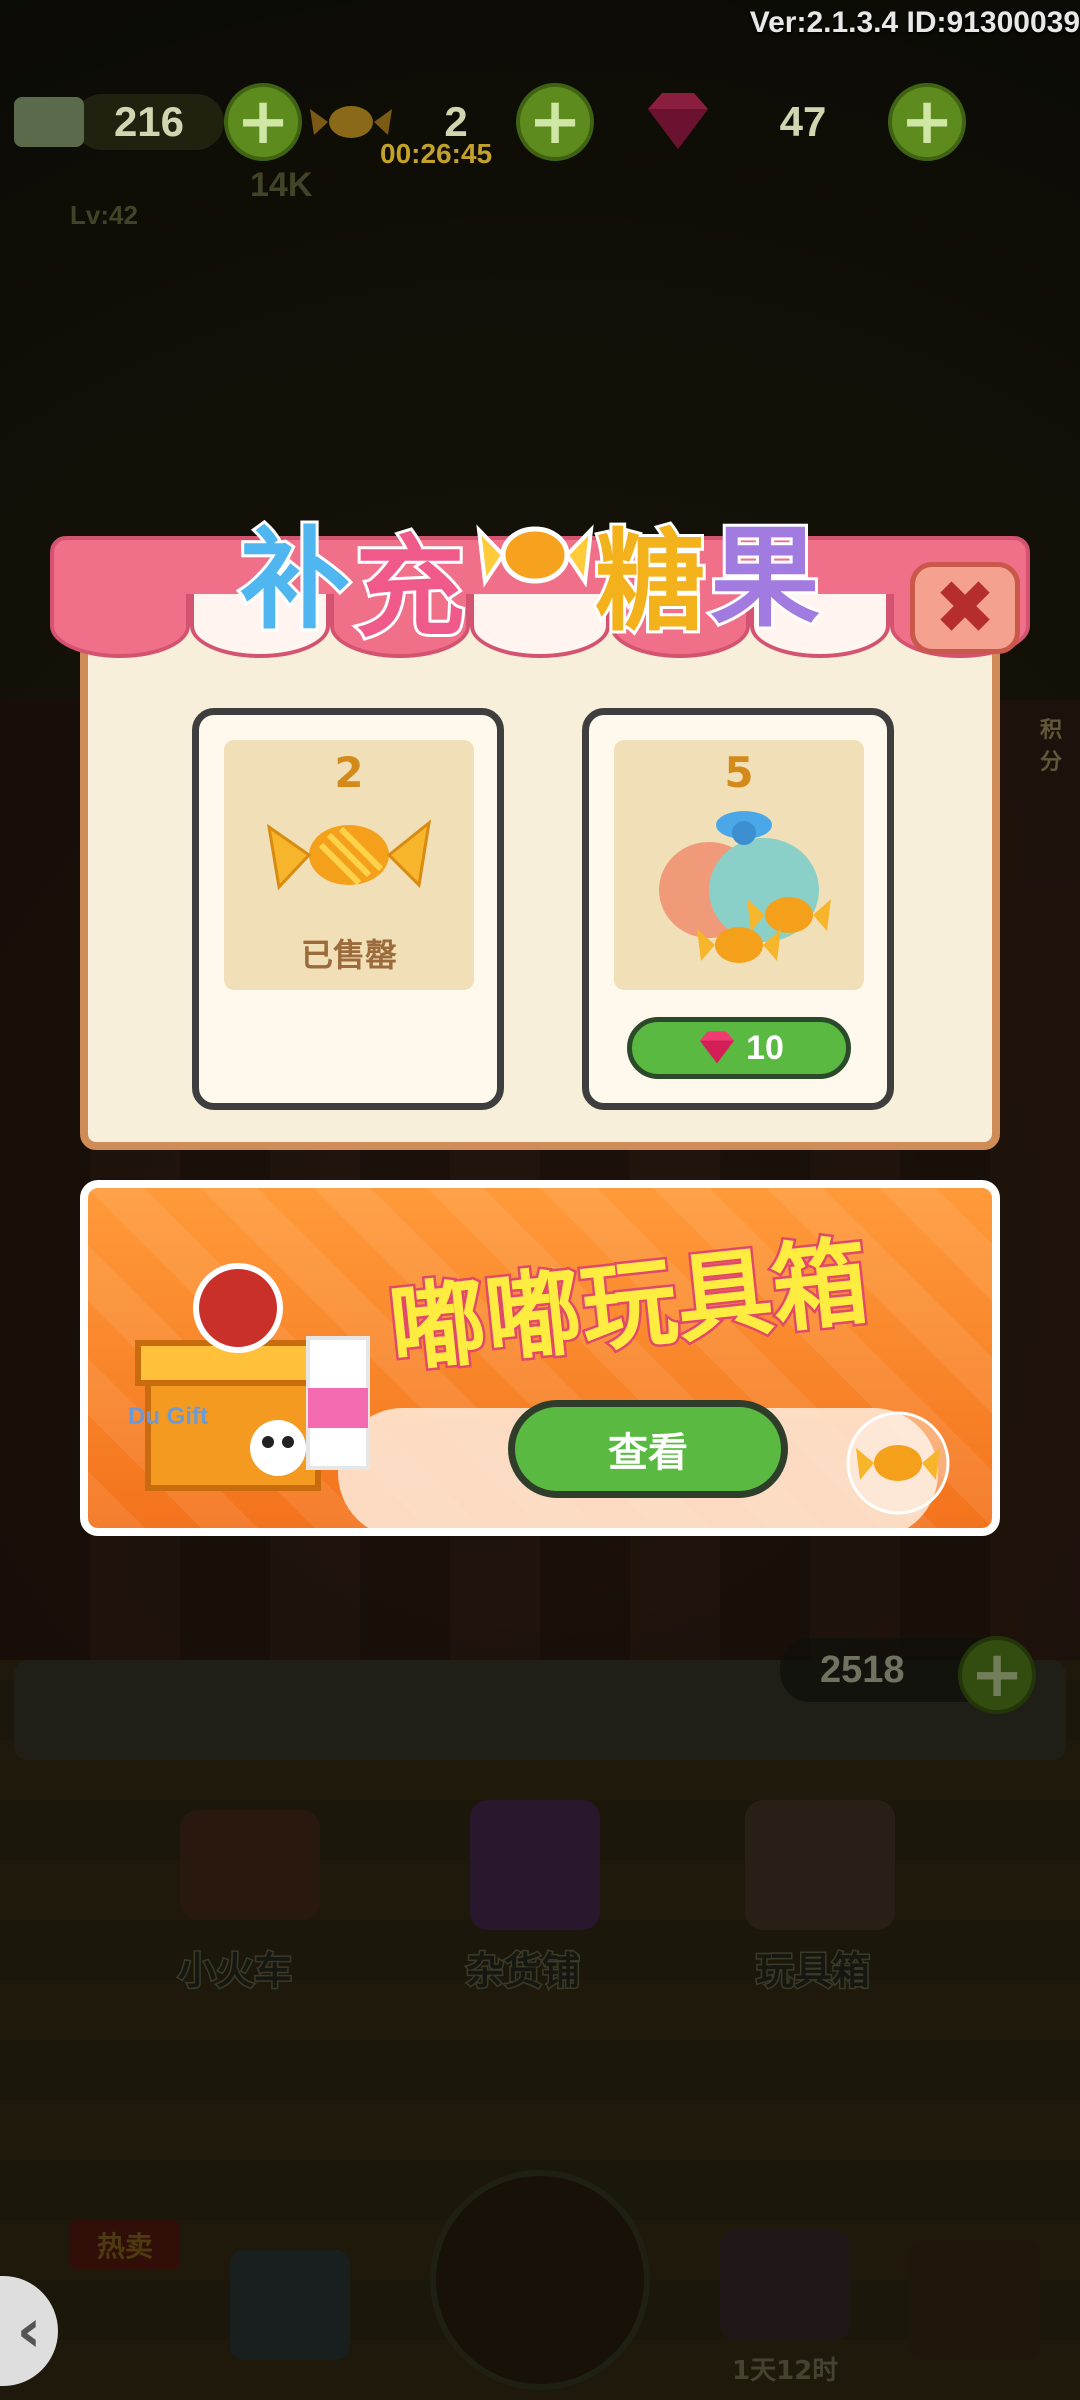  I want to click on ticket-count: 216, so click(149, 122).